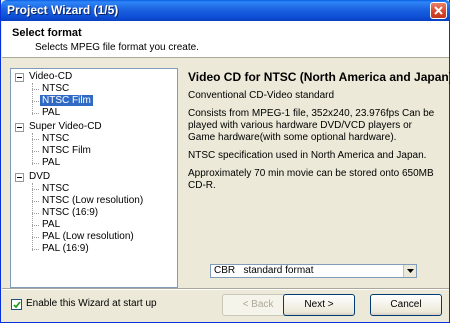 This screenshot has height=323, width=450. Describe the element at coordinates (225, 10) in the screenshot. I see `title-bar: Project Wizard (1/5)` at that location.